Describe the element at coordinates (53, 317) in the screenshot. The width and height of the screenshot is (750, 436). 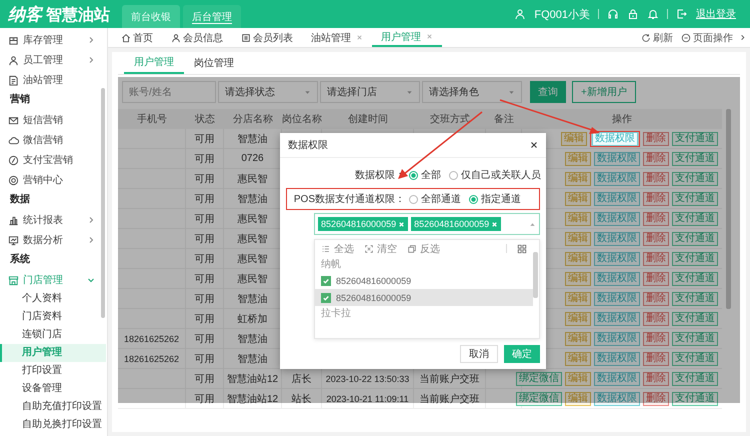
I see `sidebar-subitem: 门店资料` at that location.